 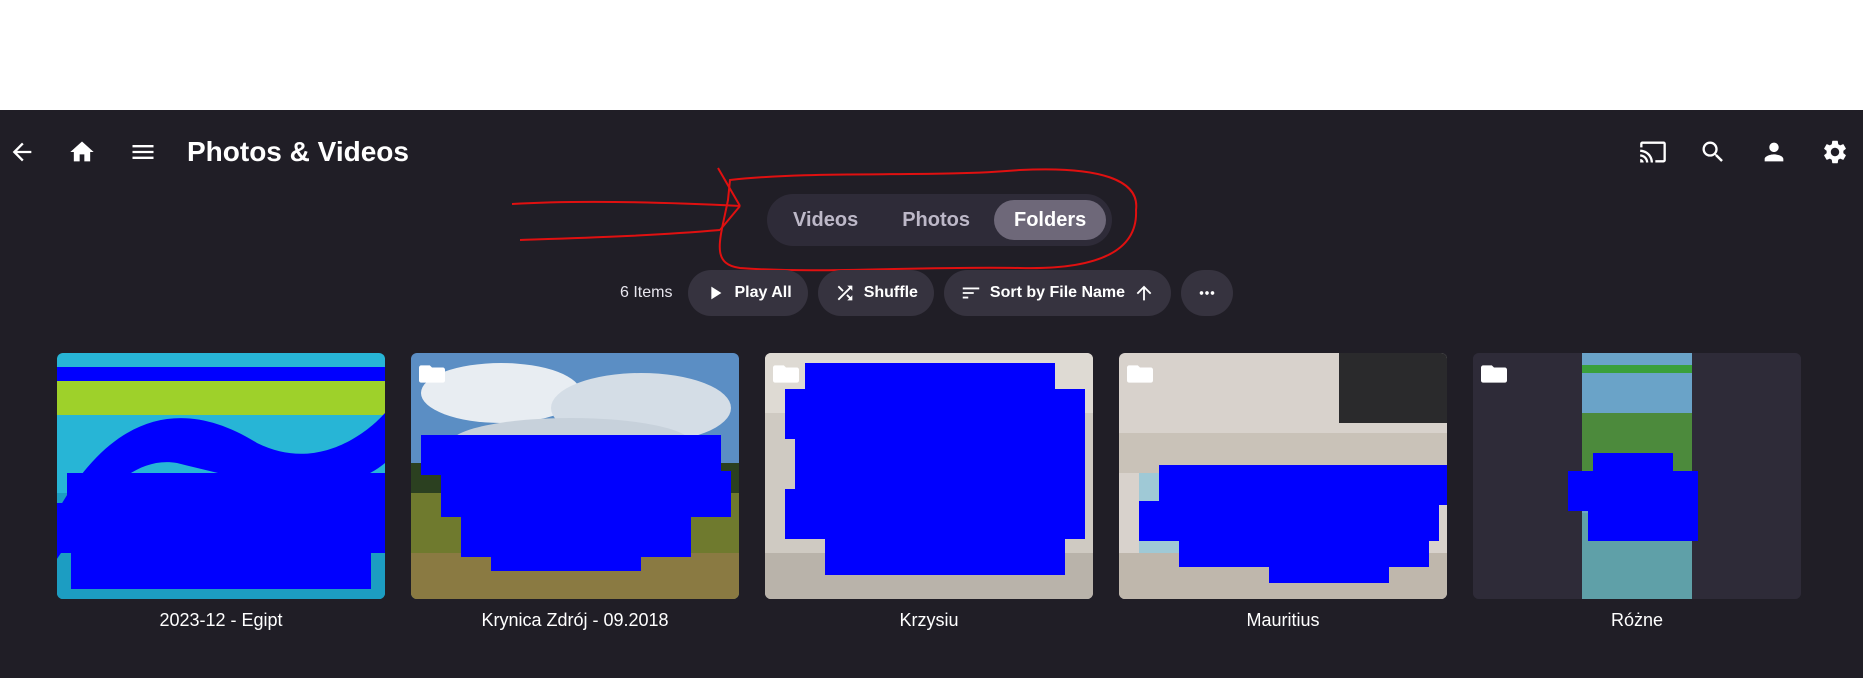 I want to click on search-icon, so click(x=1712, y=151).